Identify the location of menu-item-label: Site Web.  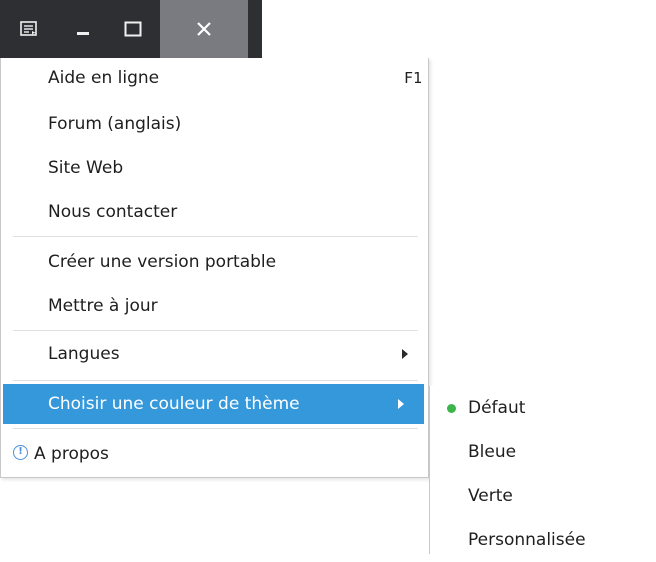
(86, 168).